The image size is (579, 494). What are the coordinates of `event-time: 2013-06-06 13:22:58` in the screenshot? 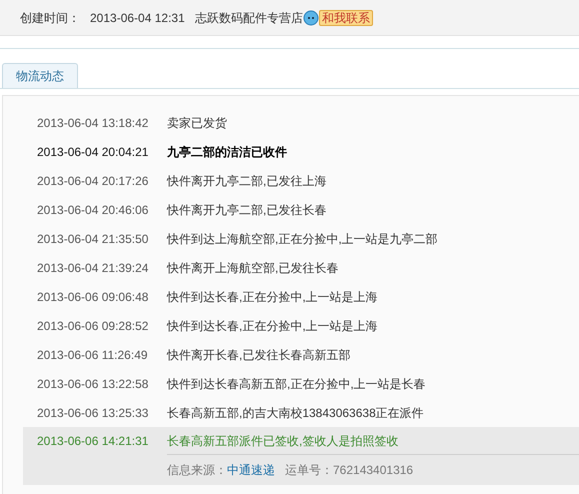 It's located at (93, 384).